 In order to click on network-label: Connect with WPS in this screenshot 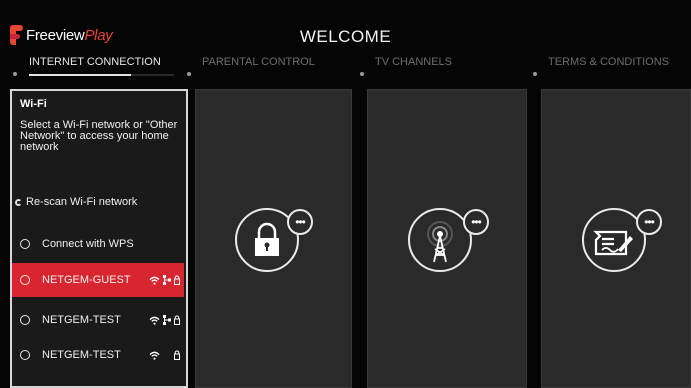, I will do `click(88, 244)`.